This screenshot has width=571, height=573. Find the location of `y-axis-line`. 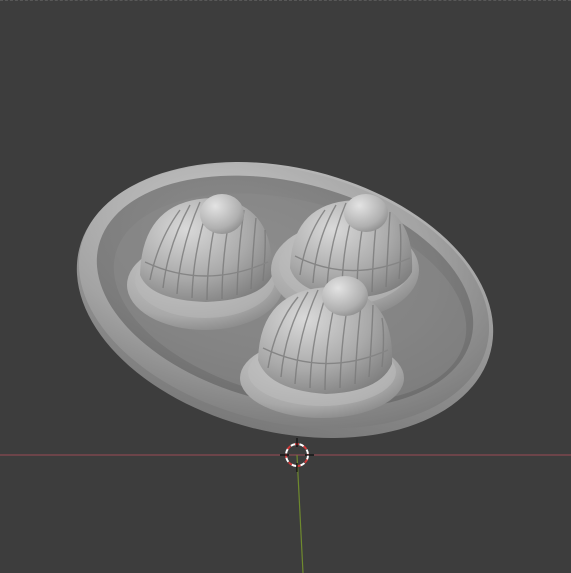

y-axis-line is located at coordinates (300, 513).